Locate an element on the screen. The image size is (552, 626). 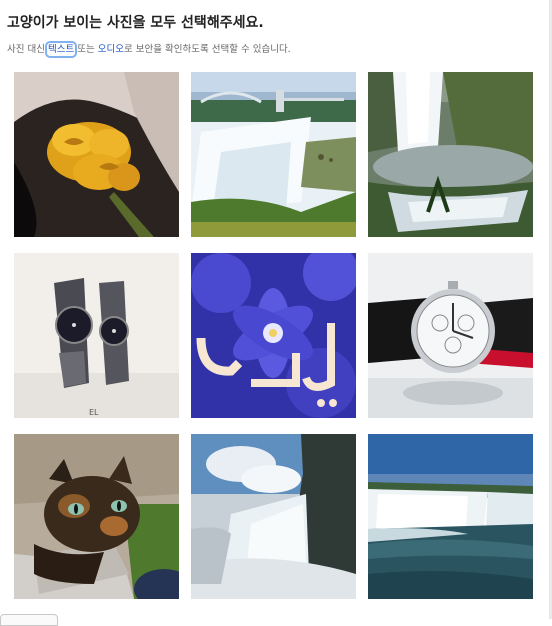
image-tile-blue-flowers is located at coordinates (273, 335).